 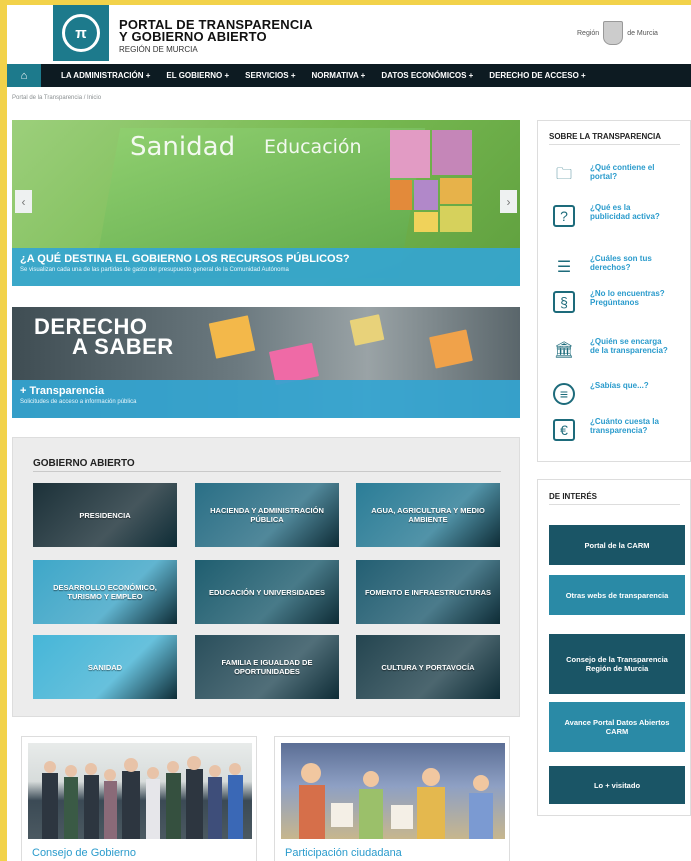 What do you see at coordinates (140, 791) in the screenshot?
I see `consejo-gobierno-photo` at bounding box center [140, 791].